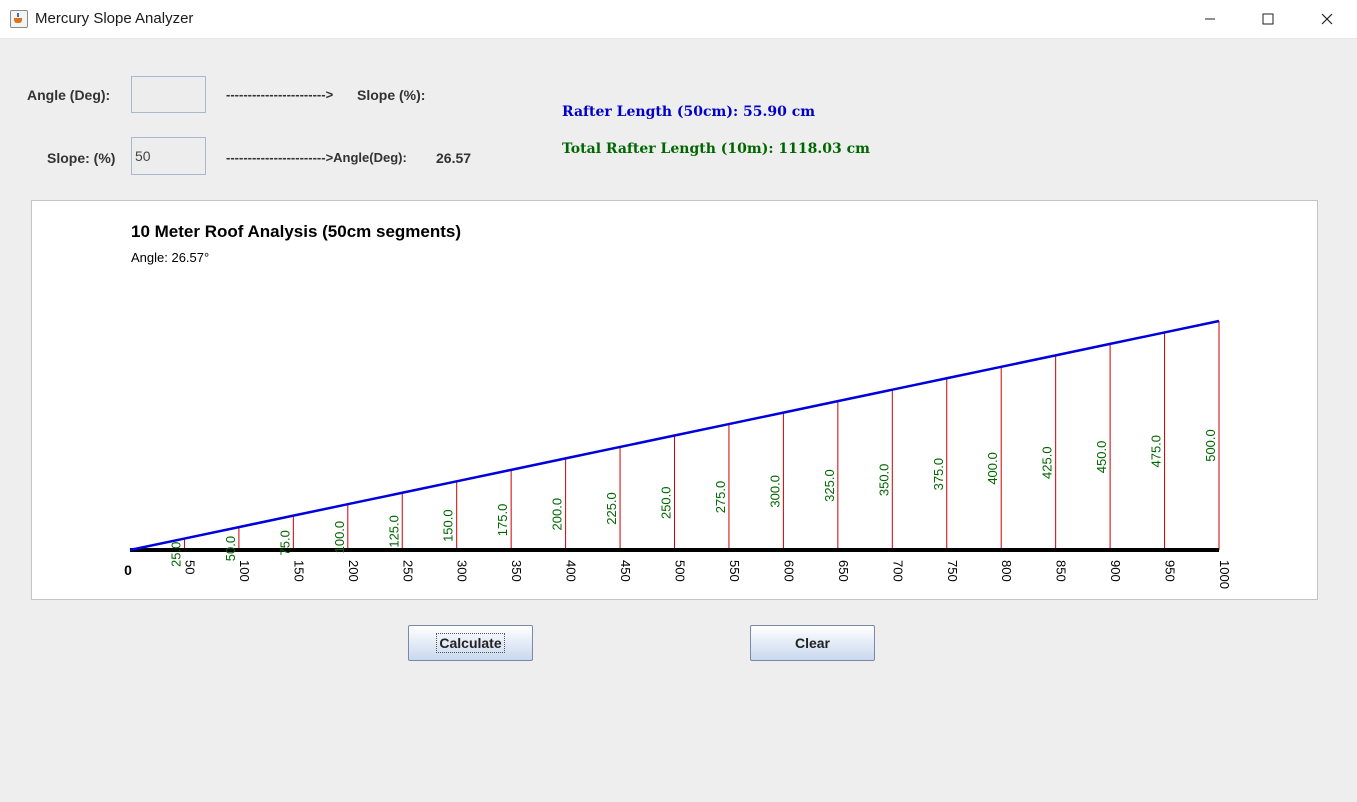 This screenshot has height=802, width=1357. What do you see at coordinates (938, 474) in the screenshot?
I see `height-label: 375.0` at bounding box center [938, 474].